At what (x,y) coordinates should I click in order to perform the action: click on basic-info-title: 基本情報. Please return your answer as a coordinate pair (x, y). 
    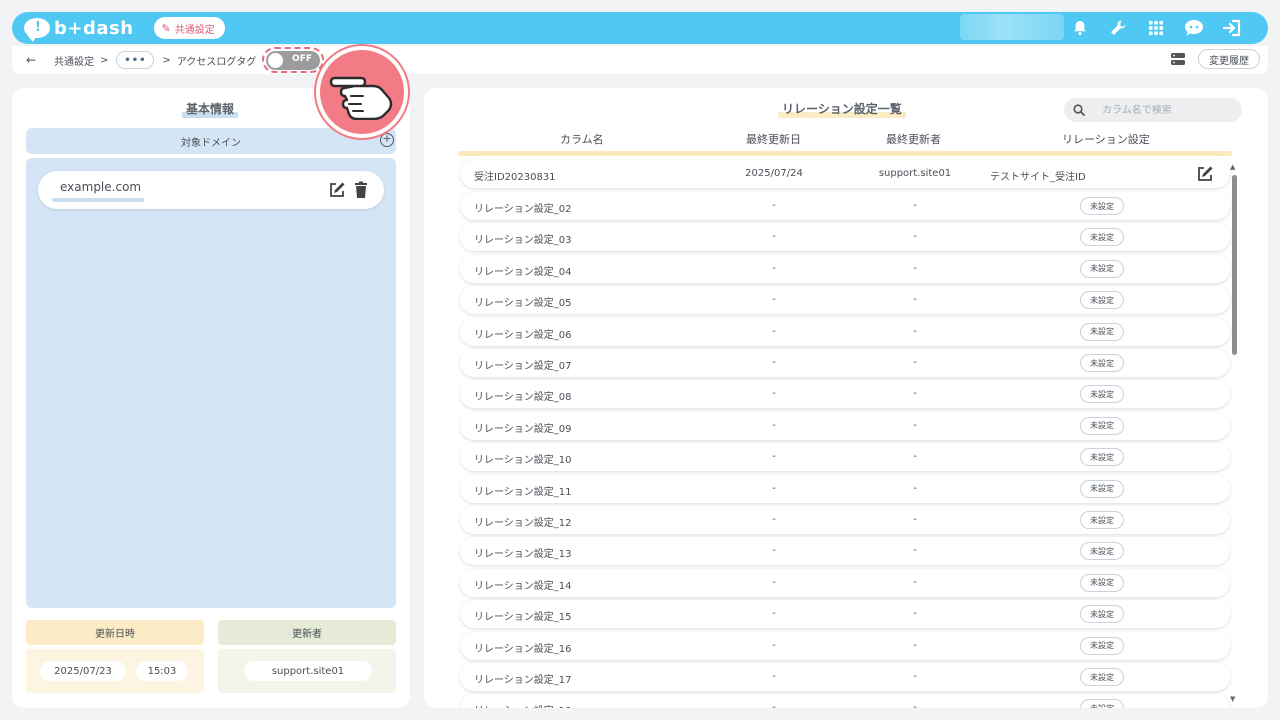
    Looking at the image, I should click on (210, 109).